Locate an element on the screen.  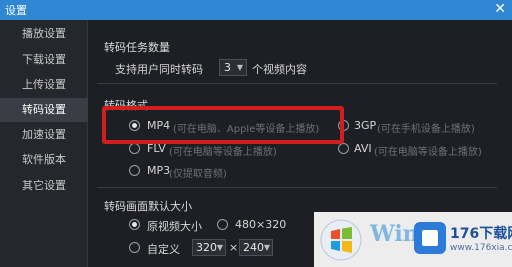
format-3gp-hint: (可在手机设备上播放) is located at coordinates (426, 129).